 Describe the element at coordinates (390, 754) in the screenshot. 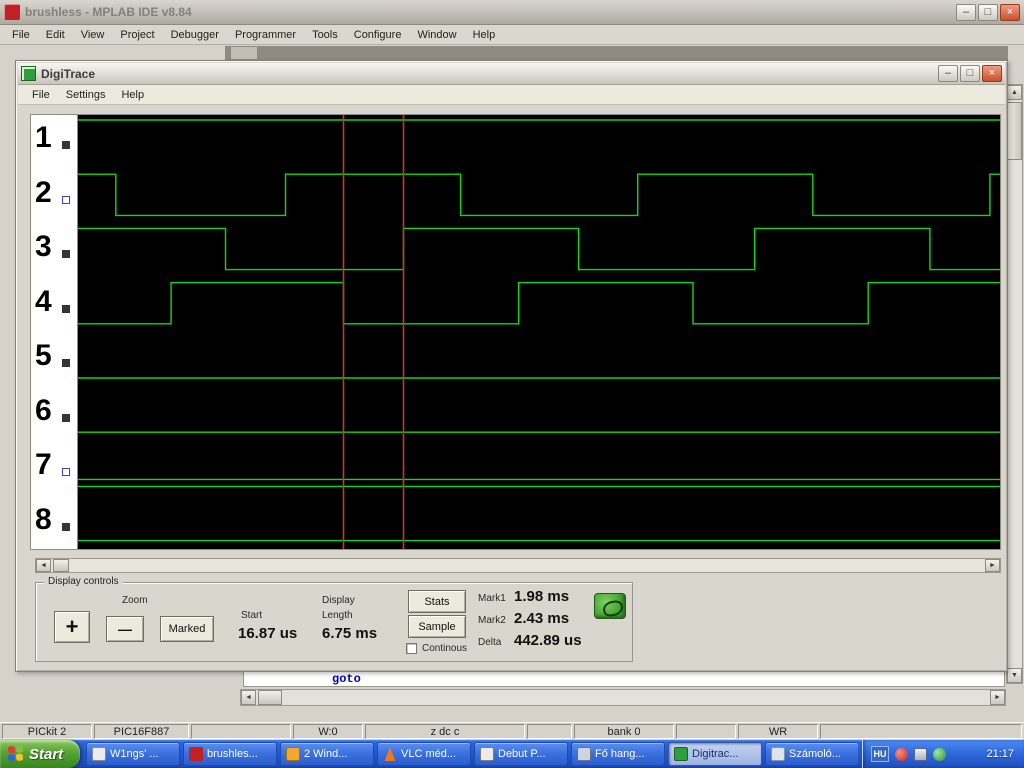

I see `vlc-cone-icon` at that location.